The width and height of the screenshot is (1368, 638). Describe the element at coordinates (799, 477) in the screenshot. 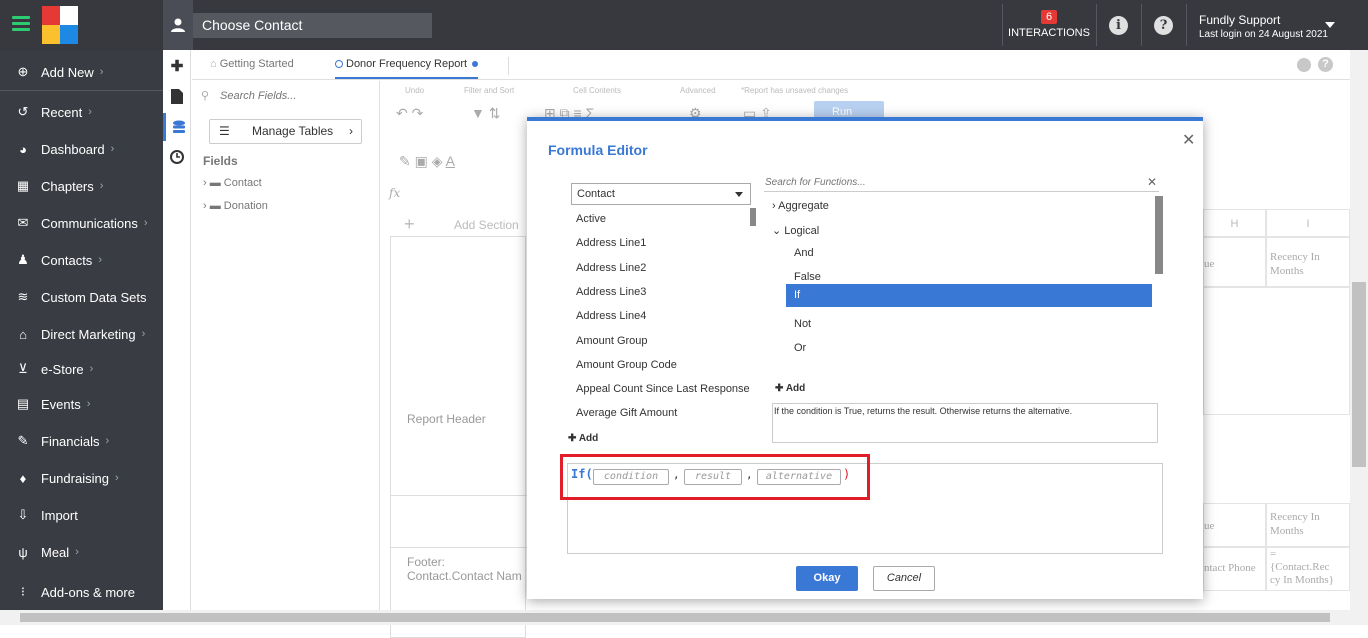

I see `formula-arg-alternative: alternative` at that location.